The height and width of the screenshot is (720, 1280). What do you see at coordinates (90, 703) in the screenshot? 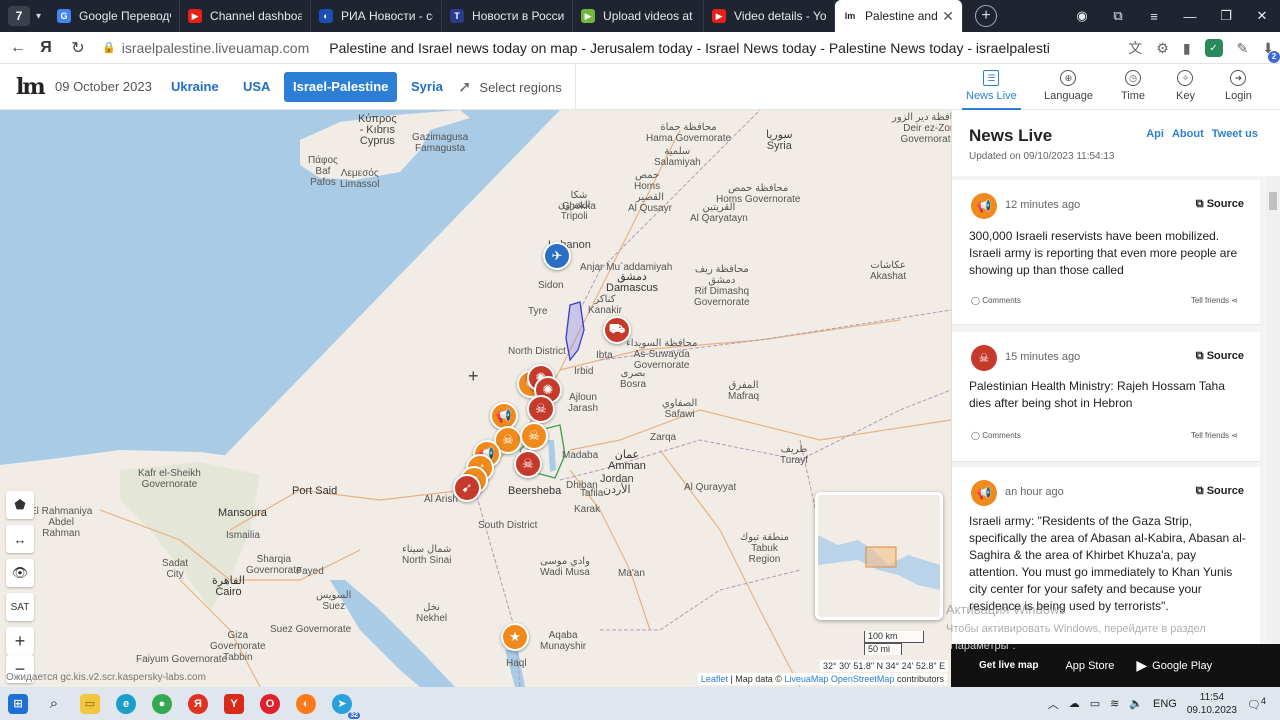
I see `file-explorer-icon: ▭` at bounding box center [90, 703].